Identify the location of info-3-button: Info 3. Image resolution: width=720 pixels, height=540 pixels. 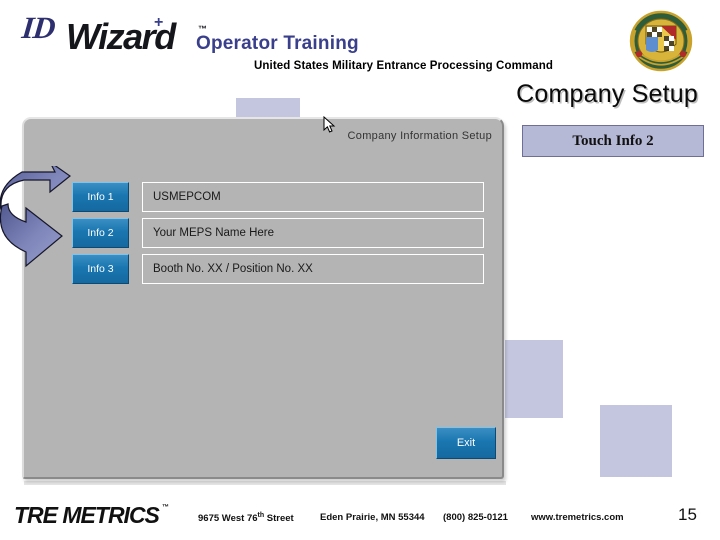
(100, 269).